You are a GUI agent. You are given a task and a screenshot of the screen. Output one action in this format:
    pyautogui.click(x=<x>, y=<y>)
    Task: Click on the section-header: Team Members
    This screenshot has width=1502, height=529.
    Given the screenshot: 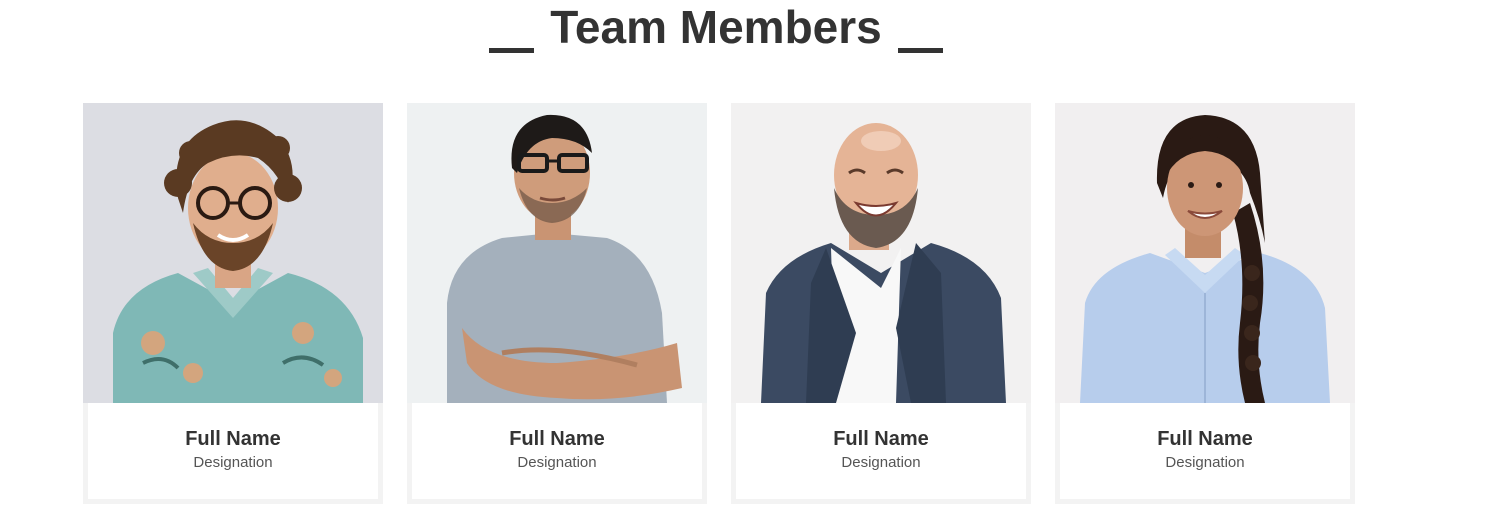 What is the action you would take?
    pyautogui.click(x=716, y=30)
    